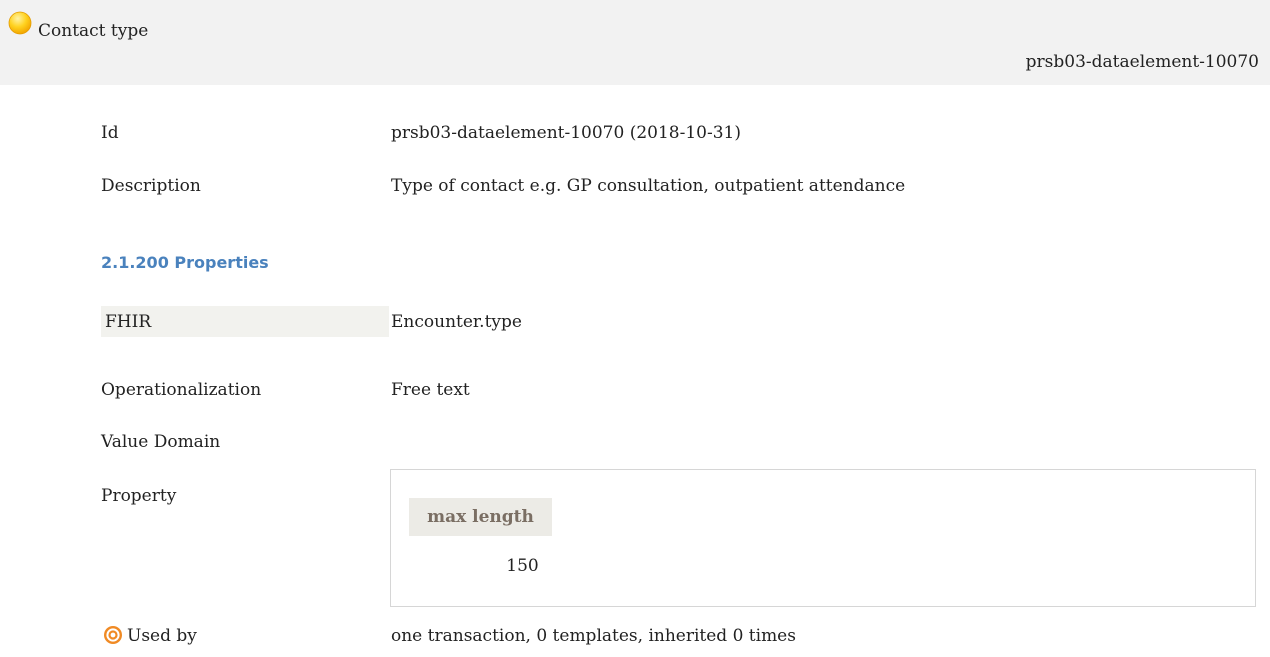  What do you see at coordinates (113, 635) in the screenshot?
I see `target-icon` at bounding box center [113, 635].